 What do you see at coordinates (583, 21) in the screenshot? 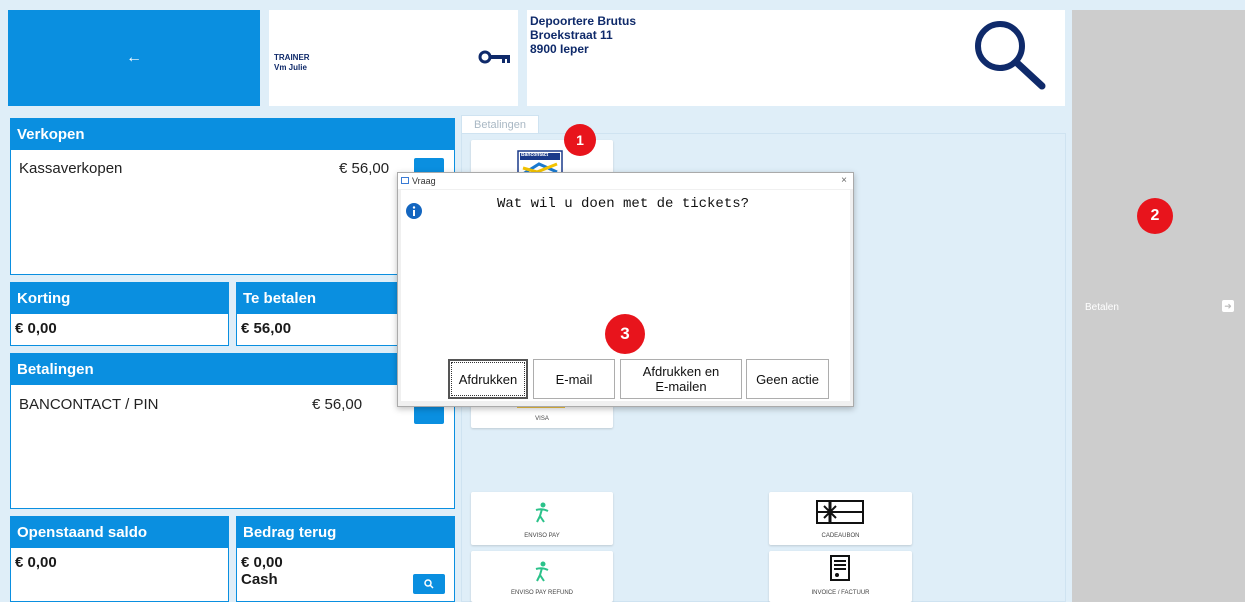
I see `customer-name: Depoortere Brutus` at bounding box center [583, 21].